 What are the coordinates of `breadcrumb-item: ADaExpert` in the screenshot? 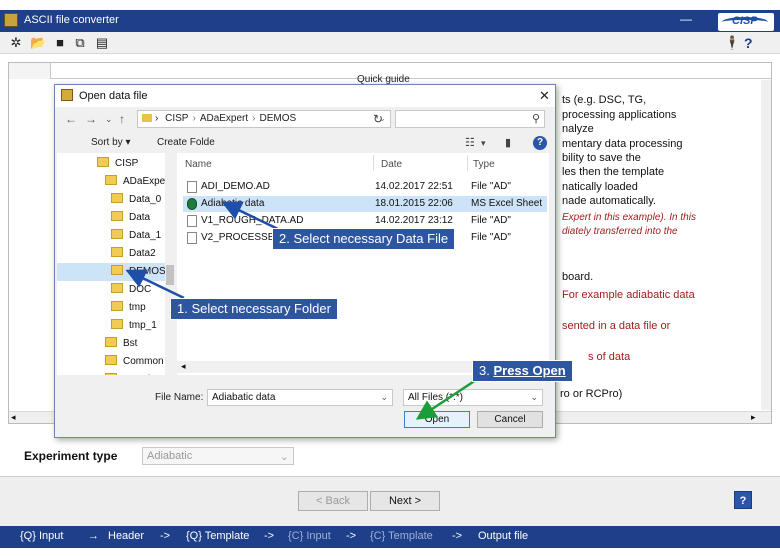 It's located at (224, 118).